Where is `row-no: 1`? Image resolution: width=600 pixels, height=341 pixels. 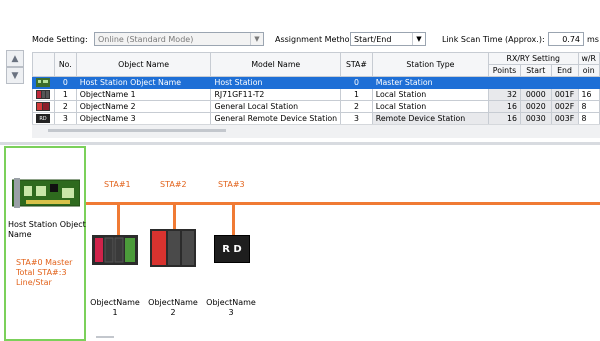 row-no: 1 is located at coordinates (65, 94).